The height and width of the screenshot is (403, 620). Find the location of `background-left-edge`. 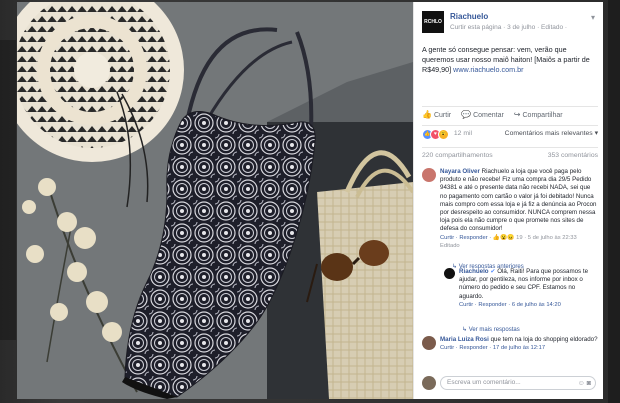

background-left-edge is located at coordinates (8, 190).